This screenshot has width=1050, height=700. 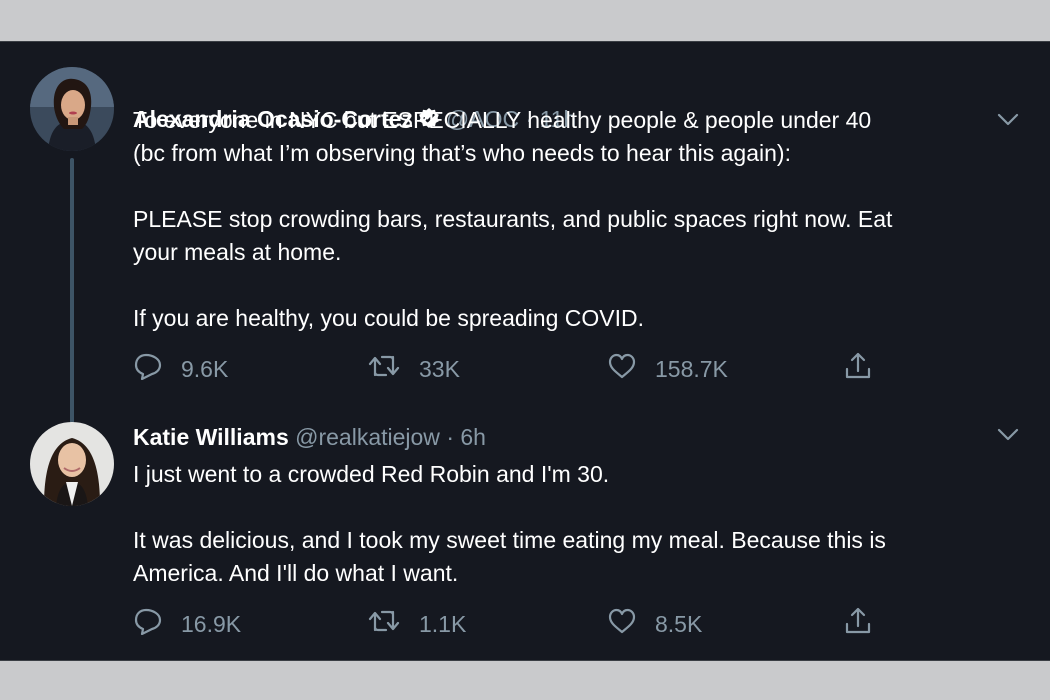 I want to click on tweet-header: Katie Williams @realkatiejow · 6h, so click(x=309, y=437).